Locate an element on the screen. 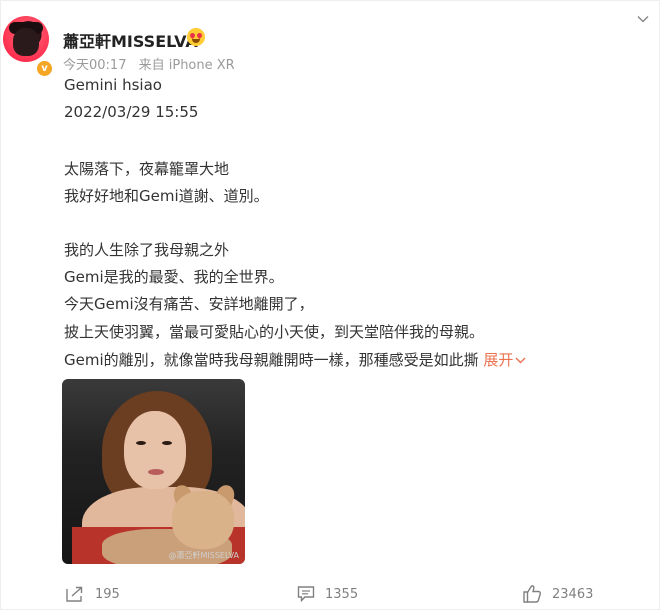 Image resolution: width=660 pixels, height=610 pixels. action-bar: 195 1355 23463 is located at coordinates (330, 595).